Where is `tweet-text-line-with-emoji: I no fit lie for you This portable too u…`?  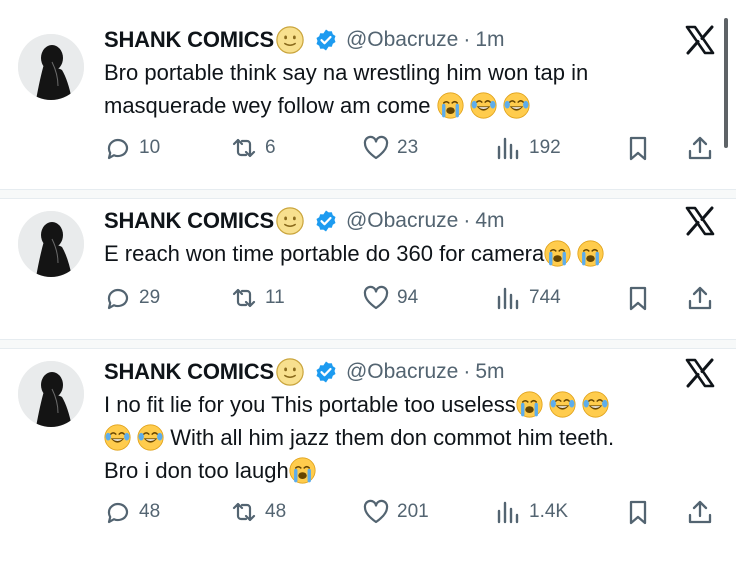
tweet-text-line-with-emoji: I no fit lie for you This portable too u… is located at coordinates (409, 404).